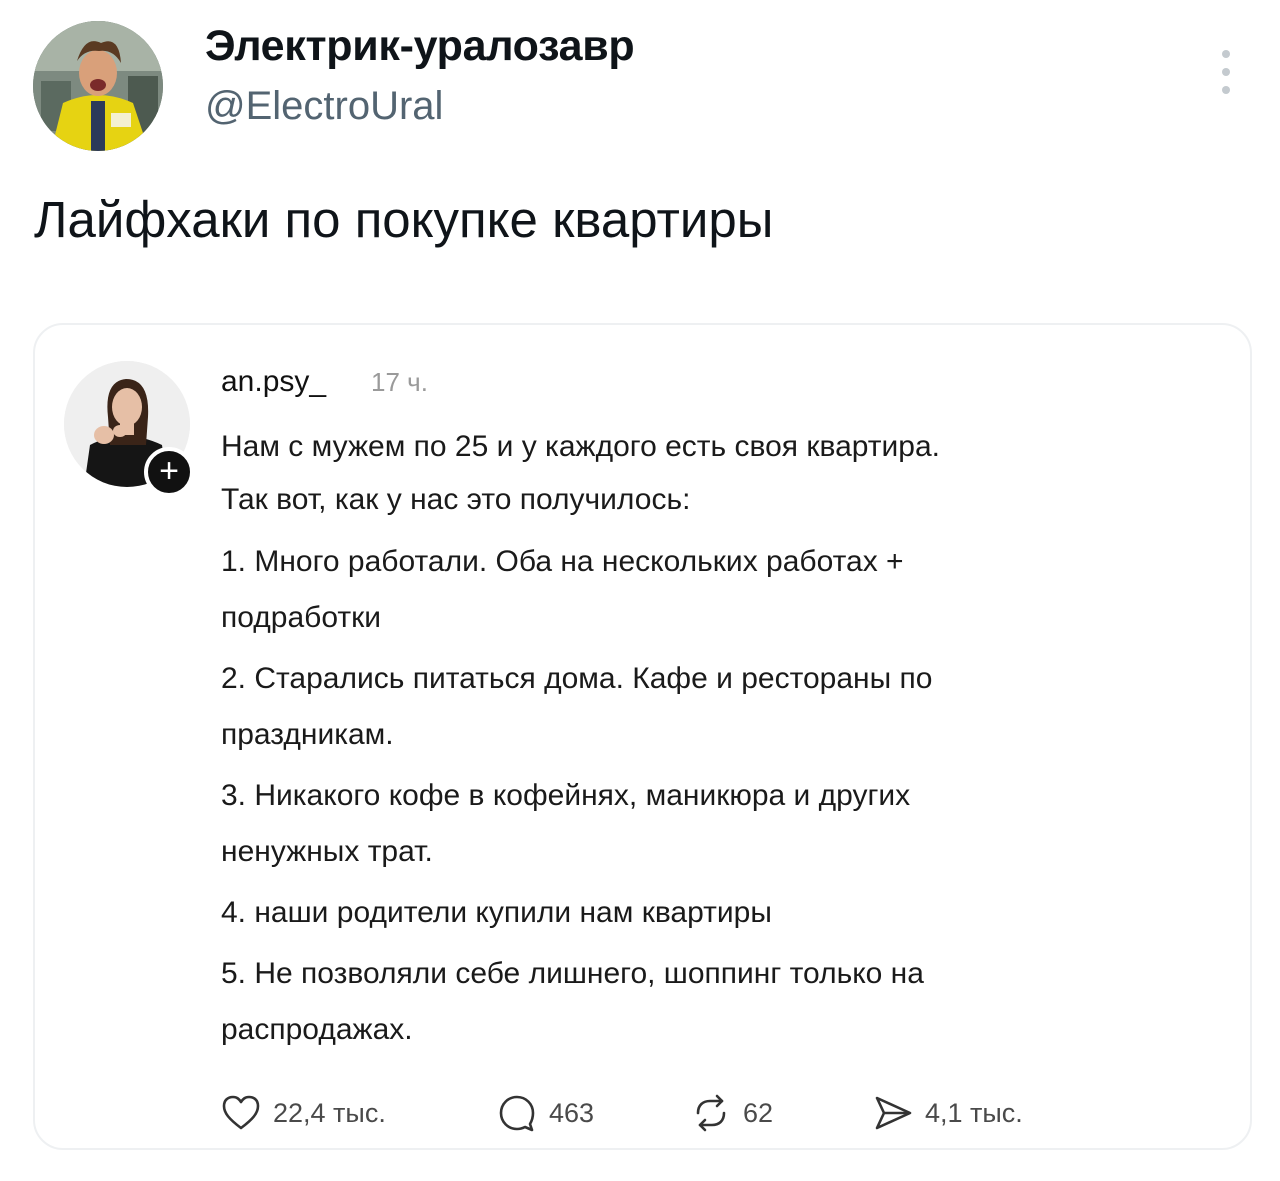  I want to click on quoted-post-time: 17 ч., so click(399, 382).